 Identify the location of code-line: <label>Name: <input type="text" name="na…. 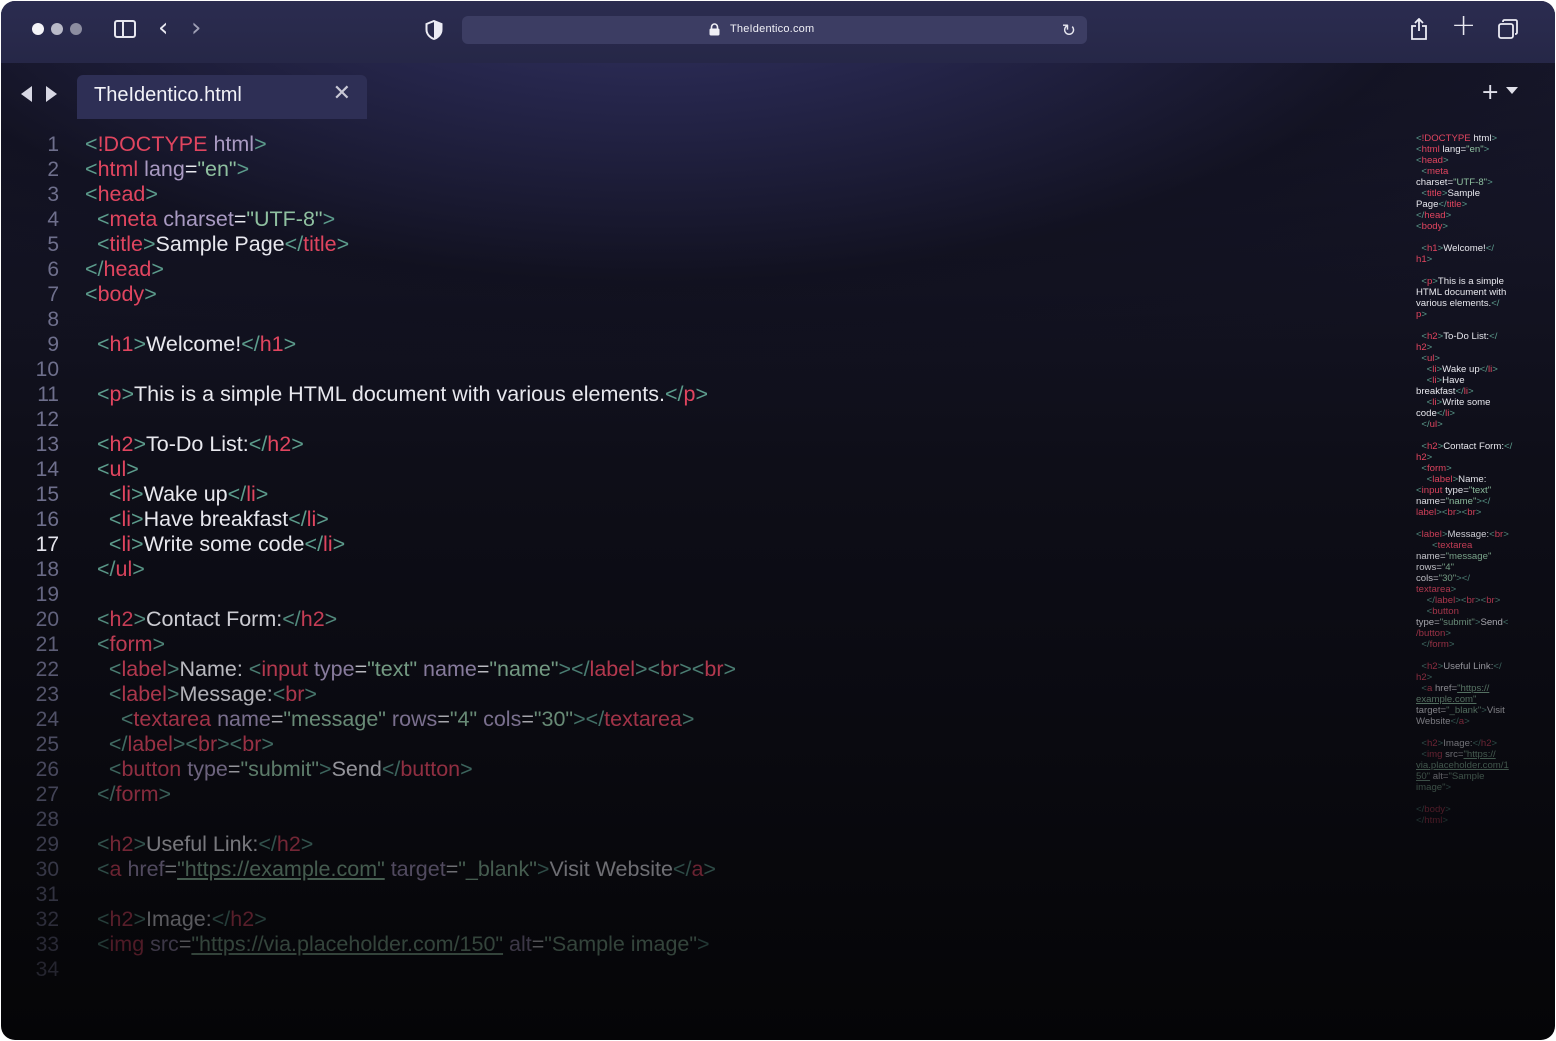
(410, 669).